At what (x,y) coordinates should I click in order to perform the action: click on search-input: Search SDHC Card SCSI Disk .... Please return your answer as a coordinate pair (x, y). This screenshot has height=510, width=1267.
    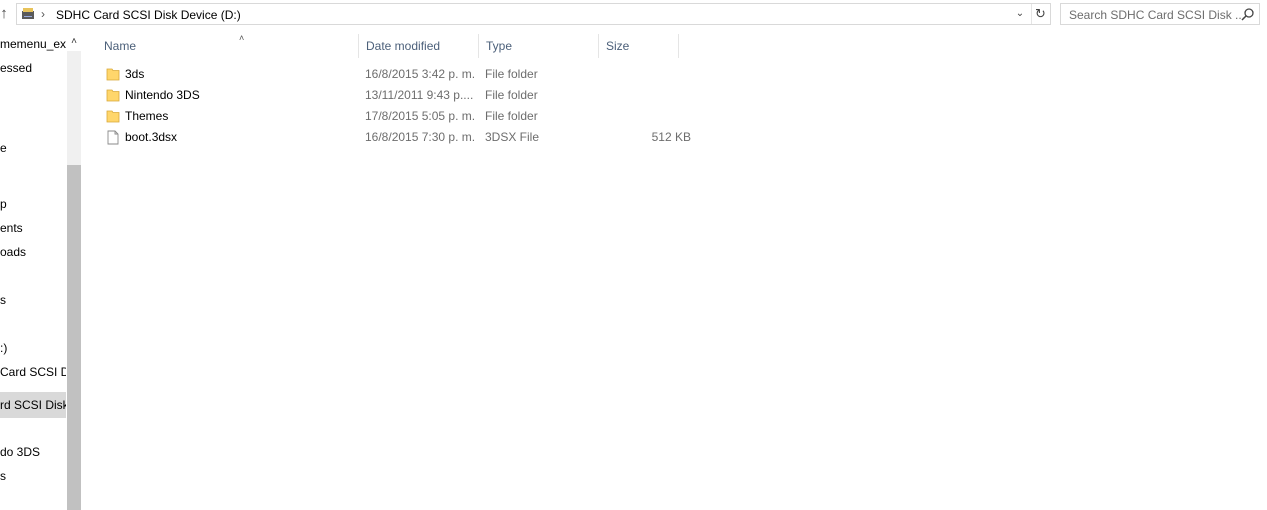
    Looking at the image, I should click on (1157, 15).